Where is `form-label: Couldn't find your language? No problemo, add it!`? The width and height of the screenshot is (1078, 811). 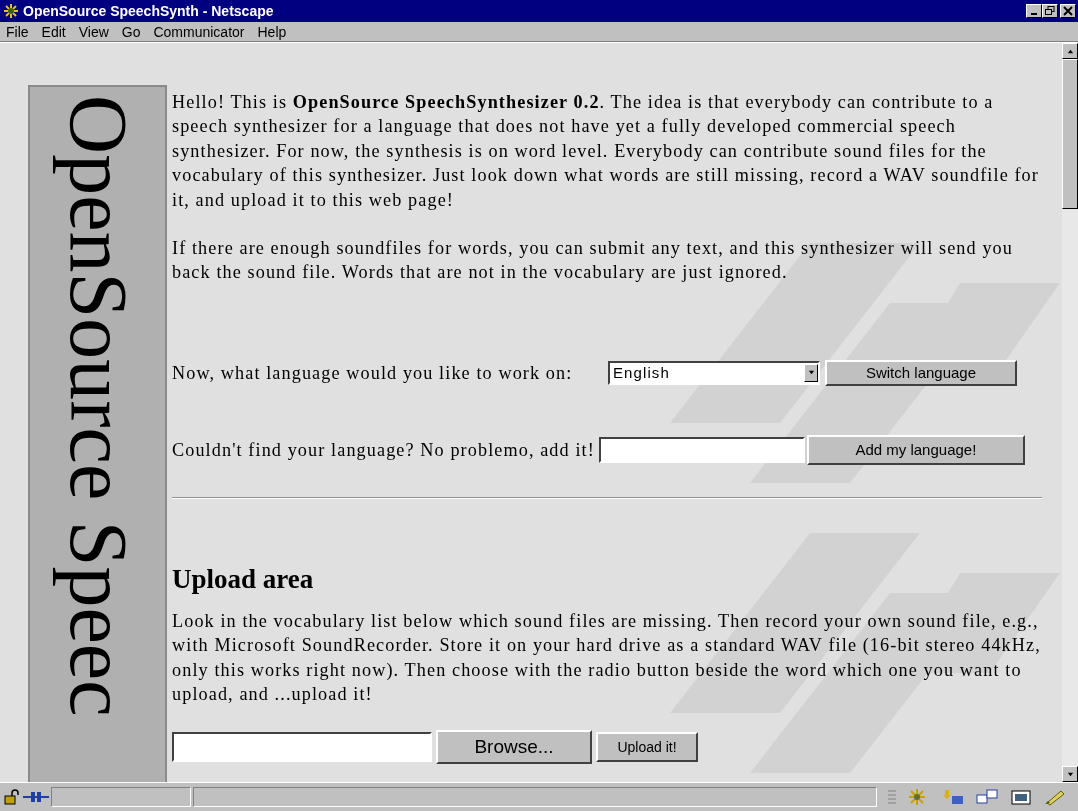
form-label: Couldn't find your language? No problemo, add it! is located at coordinates (383, 450).